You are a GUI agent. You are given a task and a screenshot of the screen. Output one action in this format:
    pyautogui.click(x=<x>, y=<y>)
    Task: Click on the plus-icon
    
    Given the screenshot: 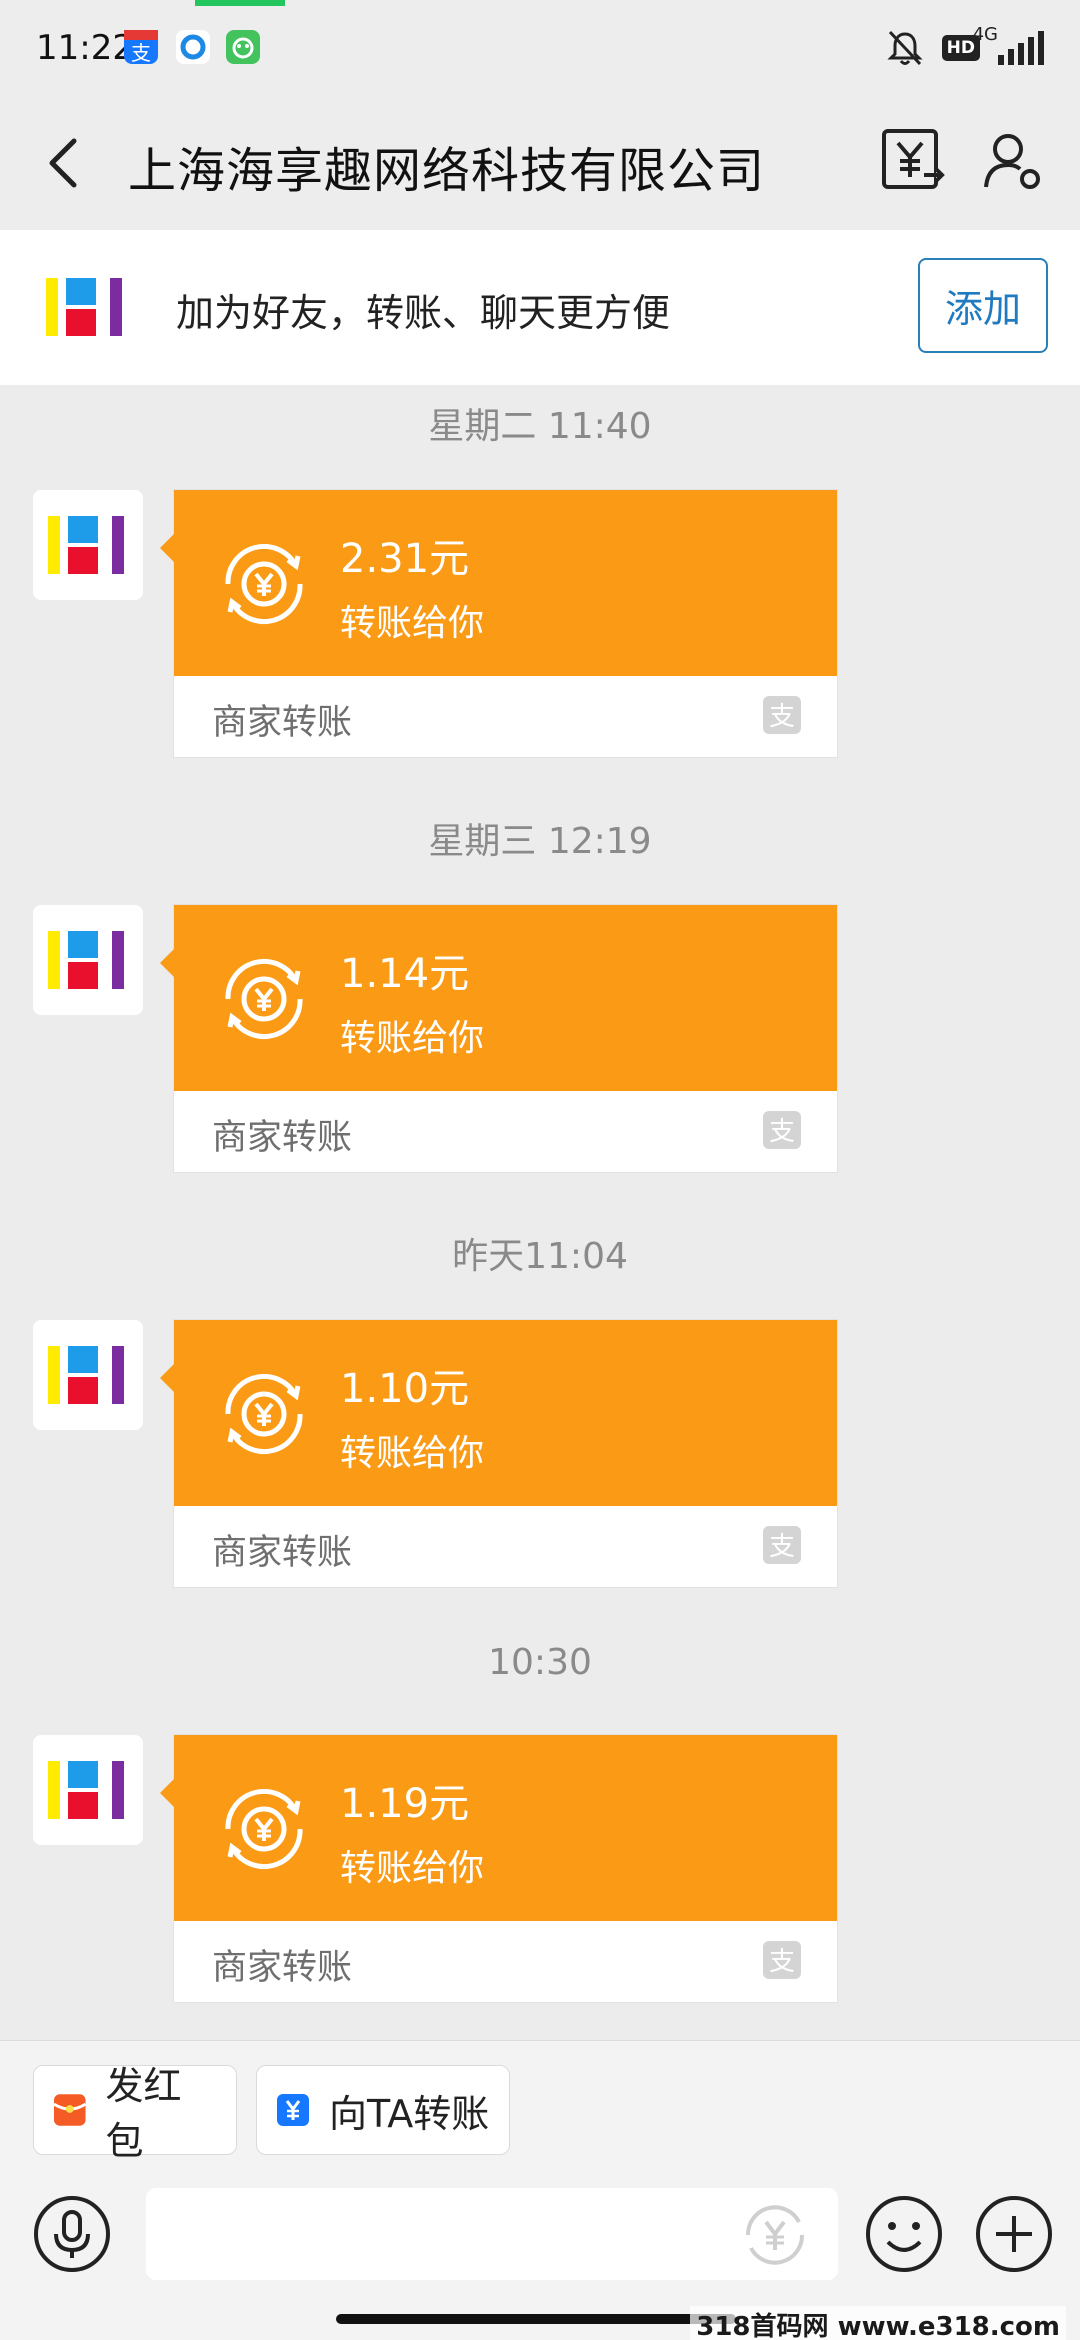 What is the action you would take?
    pyautogui.click(x=1014, y=2234)
    